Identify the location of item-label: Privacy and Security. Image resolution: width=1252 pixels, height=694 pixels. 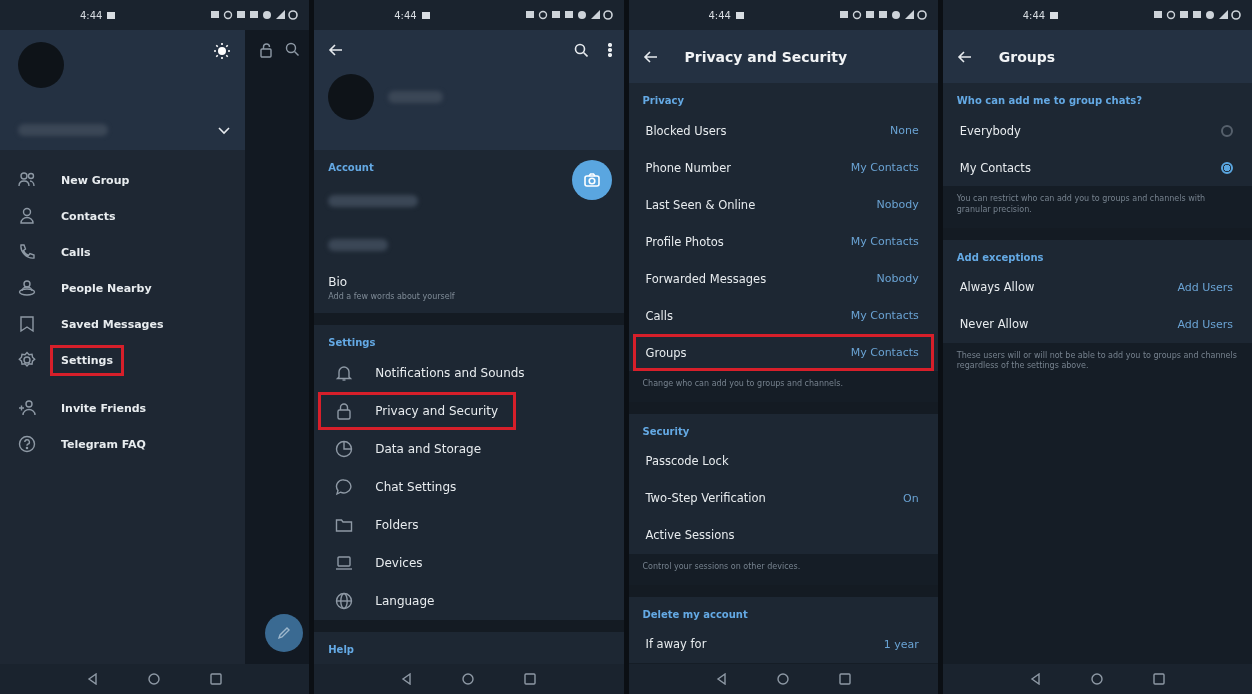
(437, 411).